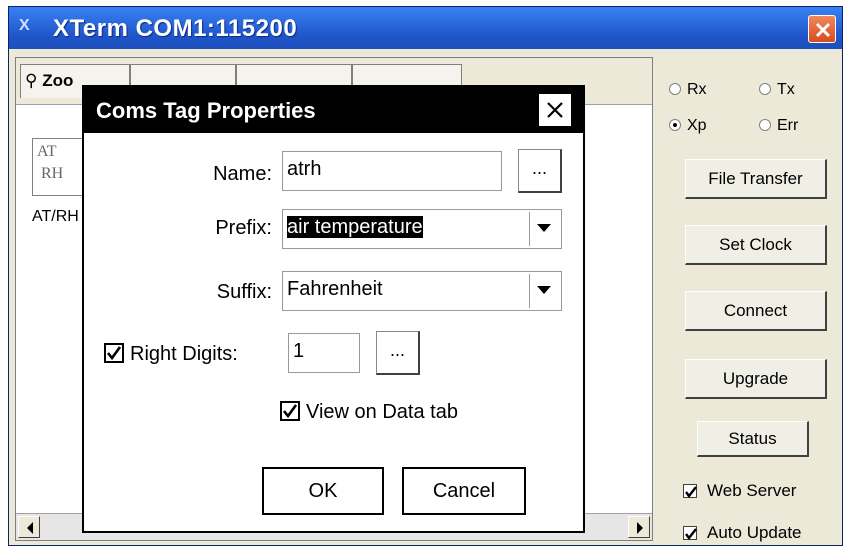 This screenshot has width=847, height=550. What do you see at coordinates (675, 125) in the screenshot?
I see `radio-xp-indicator` at bounding box center [675, 125].